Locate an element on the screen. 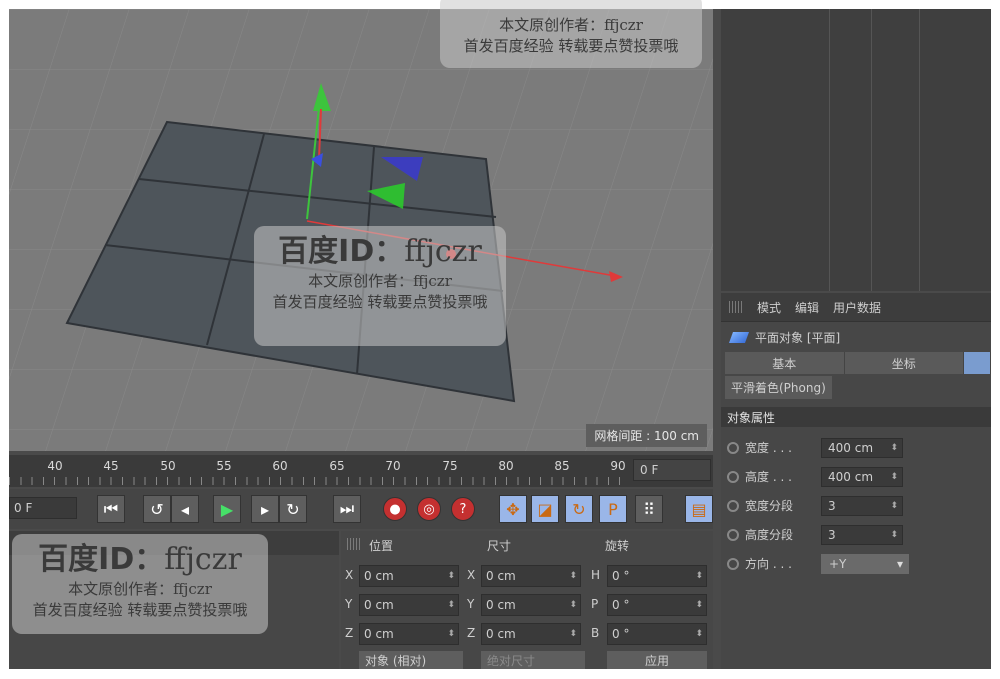 The height and width of the screenshot is (679, 1000). record-icon: ● is located at coordinates (395, 509).